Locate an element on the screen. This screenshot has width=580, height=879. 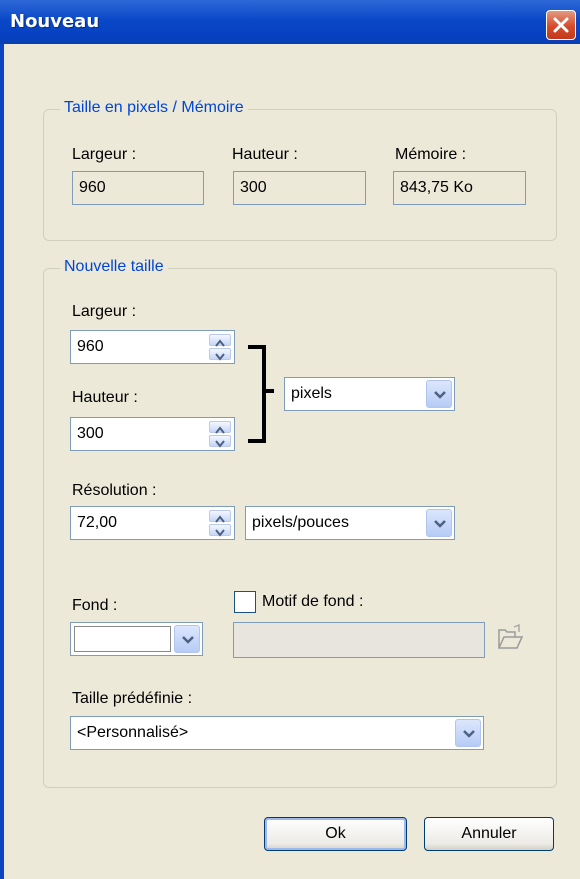
window-title: Nouveau is located at coordinates (55, 21).